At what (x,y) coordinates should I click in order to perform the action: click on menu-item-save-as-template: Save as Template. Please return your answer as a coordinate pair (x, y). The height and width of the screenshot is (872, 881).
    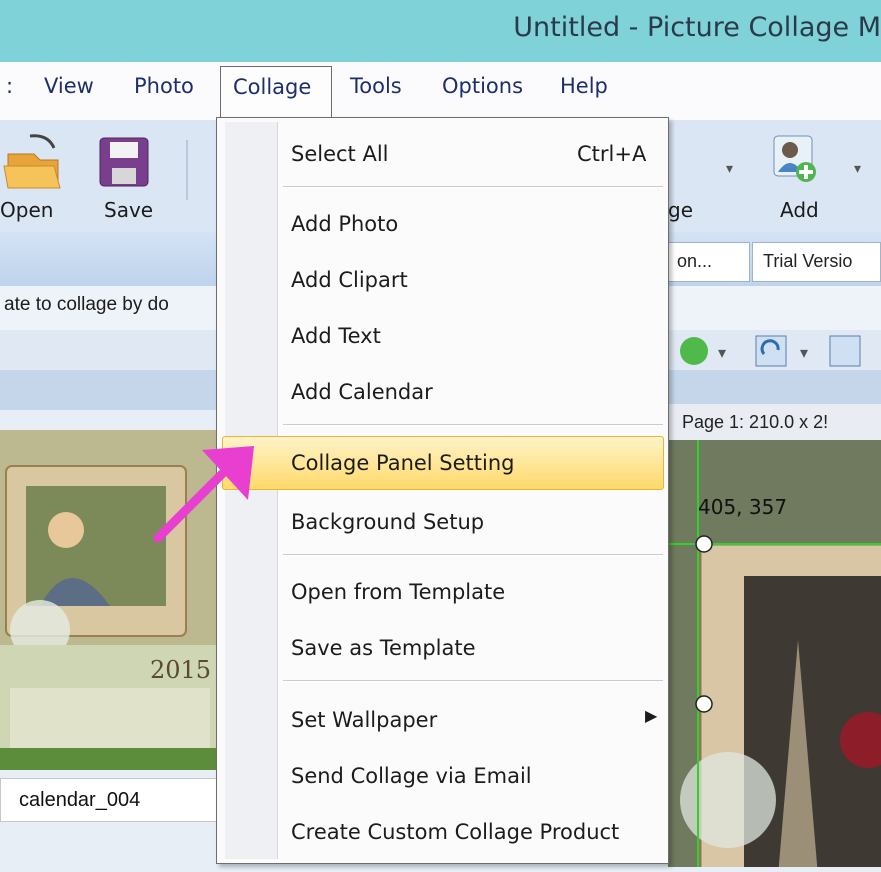
    Looking at the image, I should click on (383, 648).